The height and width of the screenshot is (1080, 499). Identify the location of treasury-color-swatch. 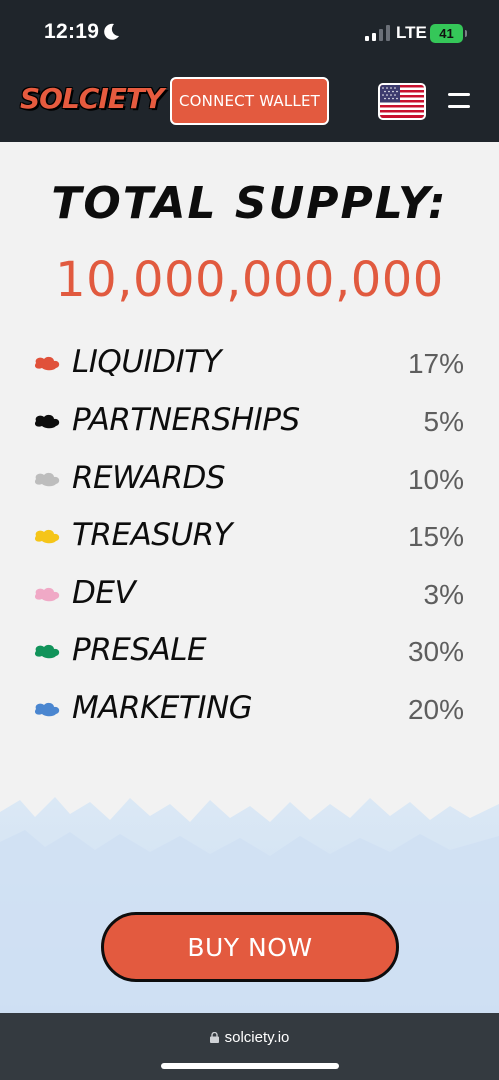
(47, 536).